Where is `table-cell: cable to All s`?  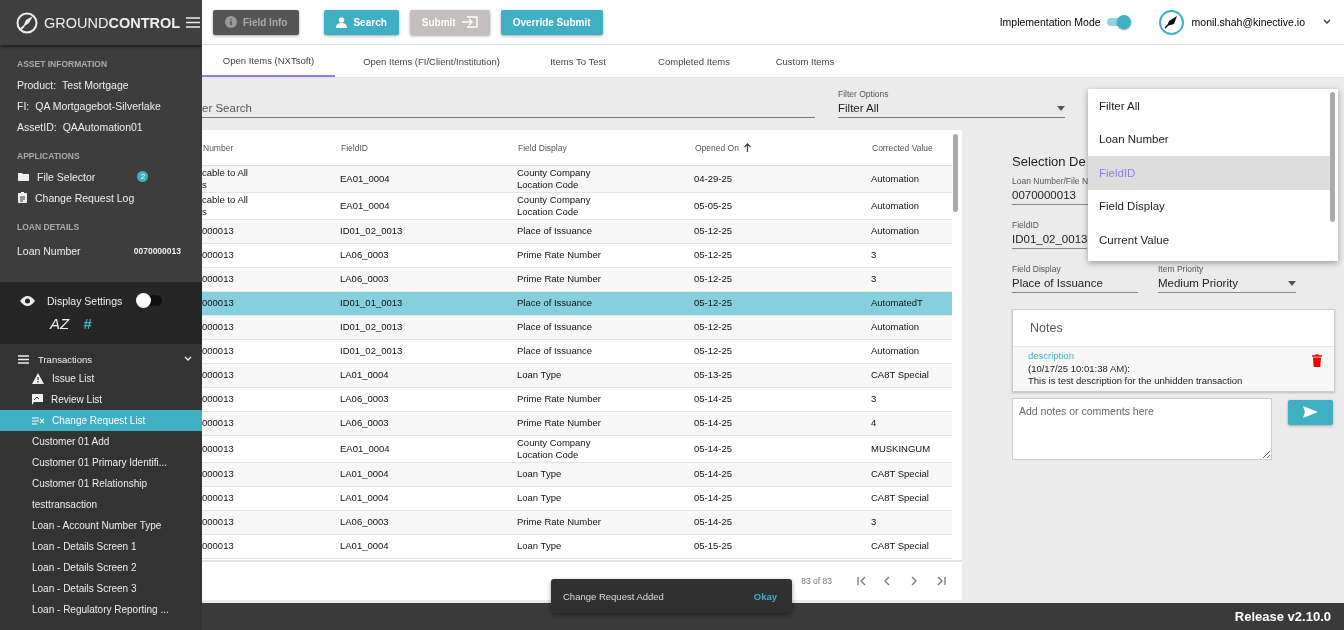 table-cell: cable to All s is located at coordinates (225, 205).